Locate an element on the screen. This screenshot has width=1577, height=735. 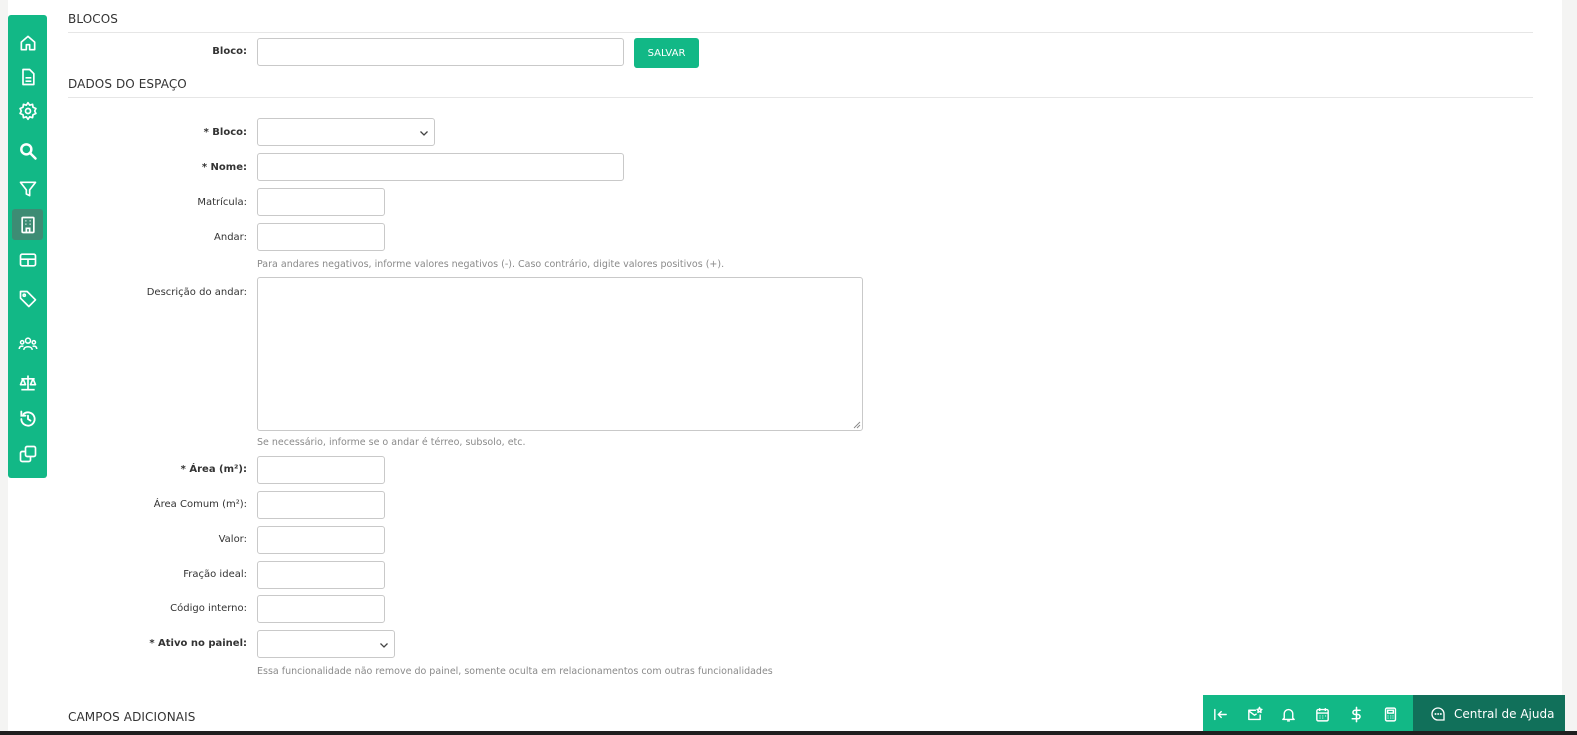
matricula-label: Matrícula: is located at coordinates (222, 202).